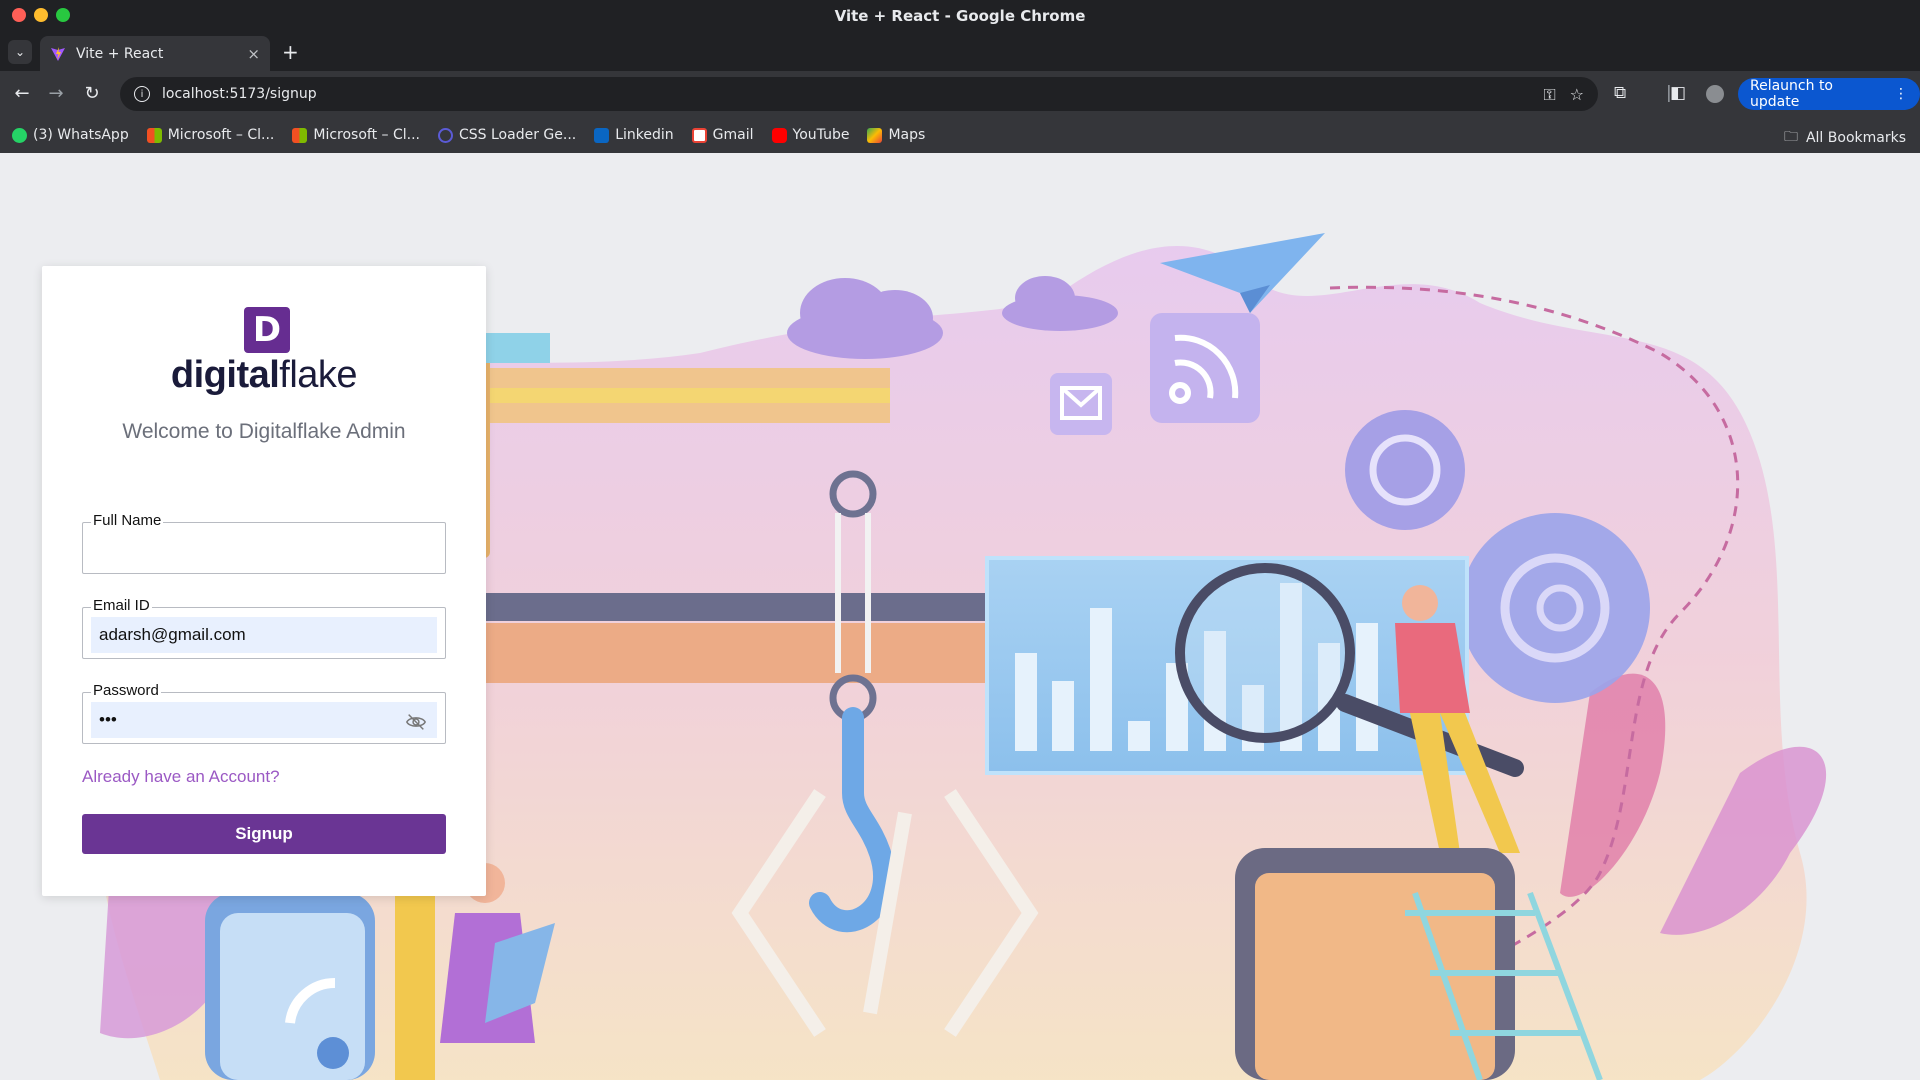  What do you see at coordinates (779, 135) in the screenshot?
I see `youtube-icon` at bounding box center [779, 135].